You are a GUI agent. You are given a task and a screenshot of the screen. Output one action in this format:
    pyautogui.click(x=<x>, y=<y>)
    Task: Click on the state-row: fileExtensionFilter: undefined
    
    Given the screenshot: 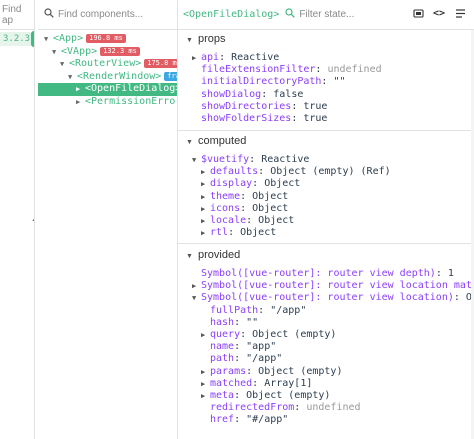 What is the action you would take?
    pyautogui.click(x=287, y=70)
    